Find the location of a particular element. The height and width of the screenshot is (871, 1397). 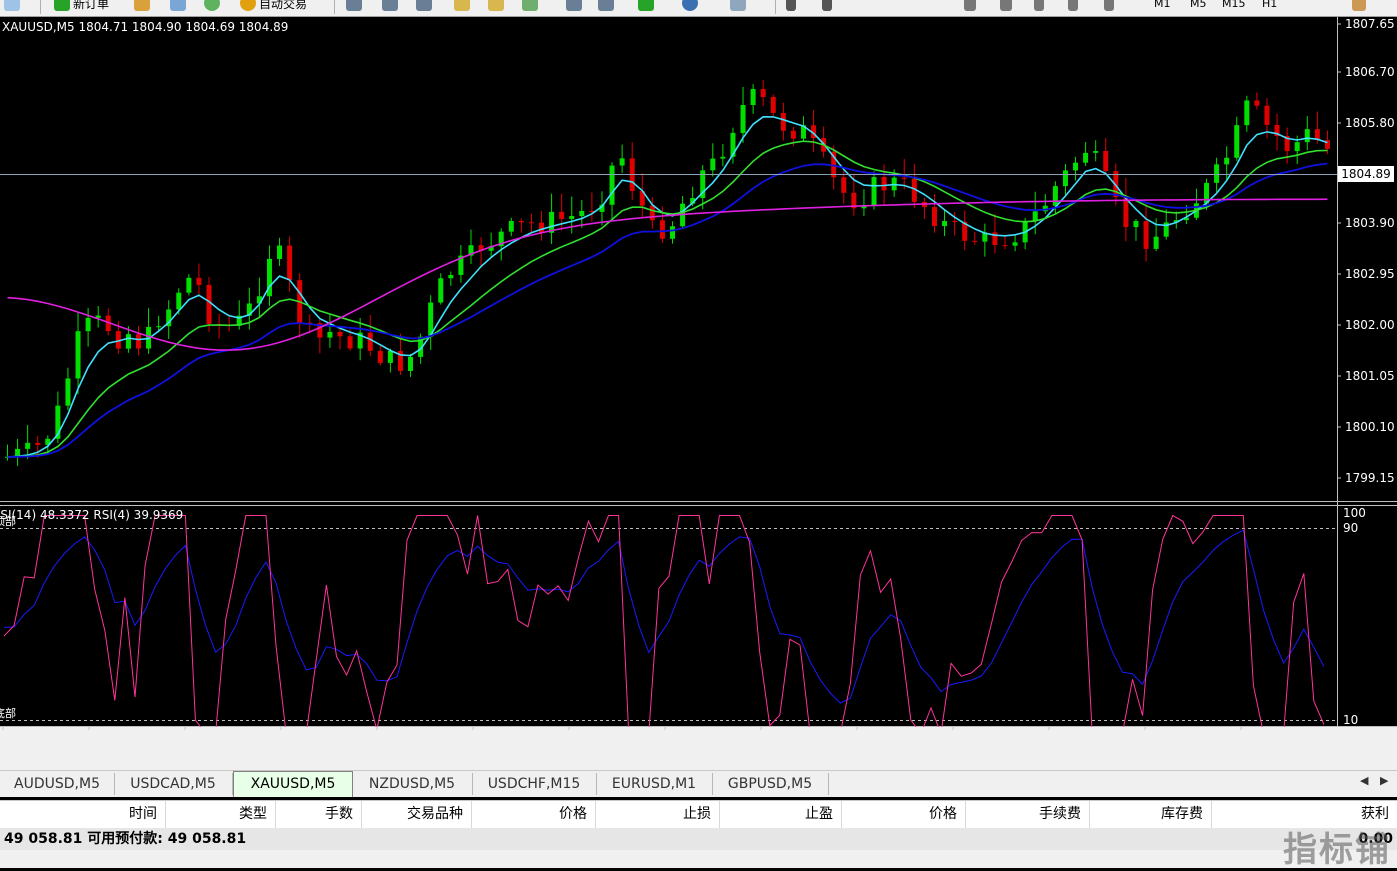

col-lots: 手数 is located at coordinates (319, 814).